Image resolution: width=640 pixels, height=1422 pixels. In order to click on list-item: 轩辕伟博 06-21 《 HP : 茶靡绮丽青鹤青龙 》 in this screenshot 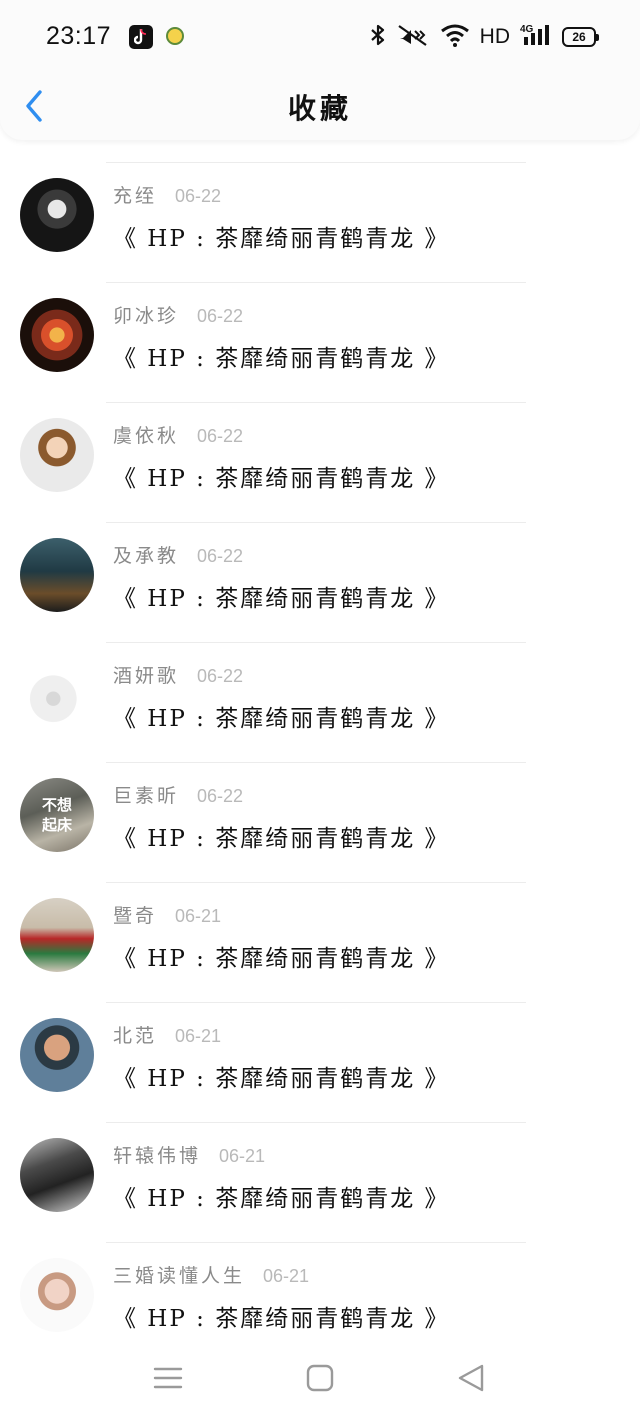, I will do `click(320, 1183)`.